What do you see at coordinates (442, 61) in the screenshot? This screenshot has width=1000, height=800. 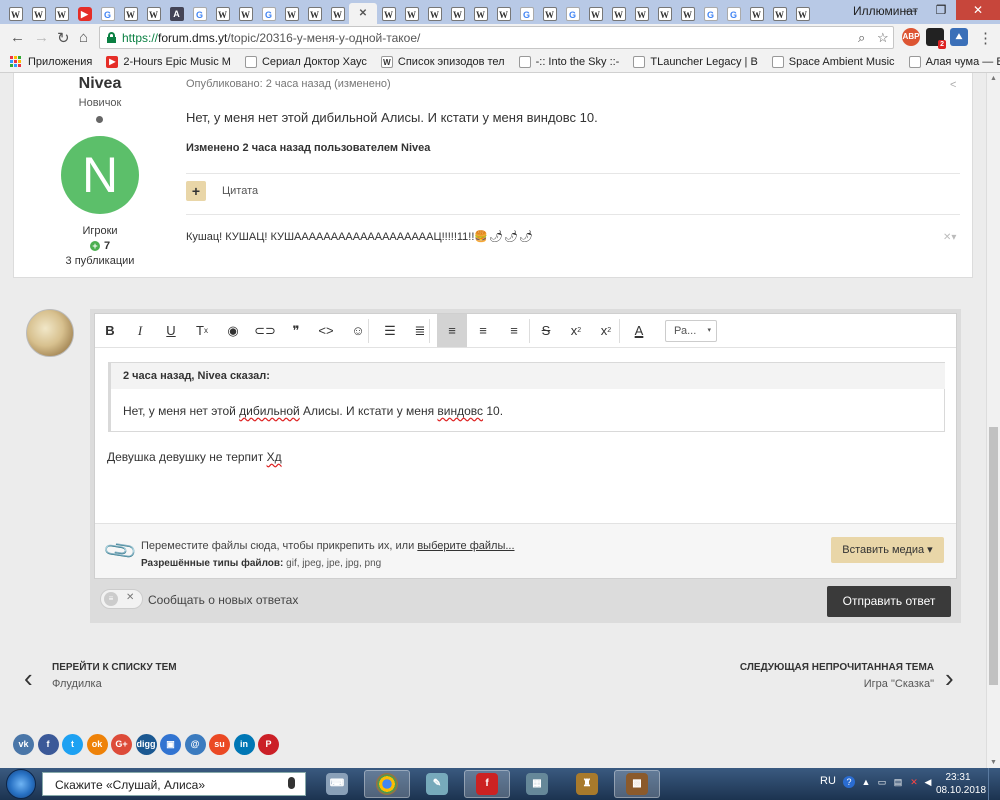 I see `bookmark-item: W Список эпизодов тел` at bounding box center [442, 61].